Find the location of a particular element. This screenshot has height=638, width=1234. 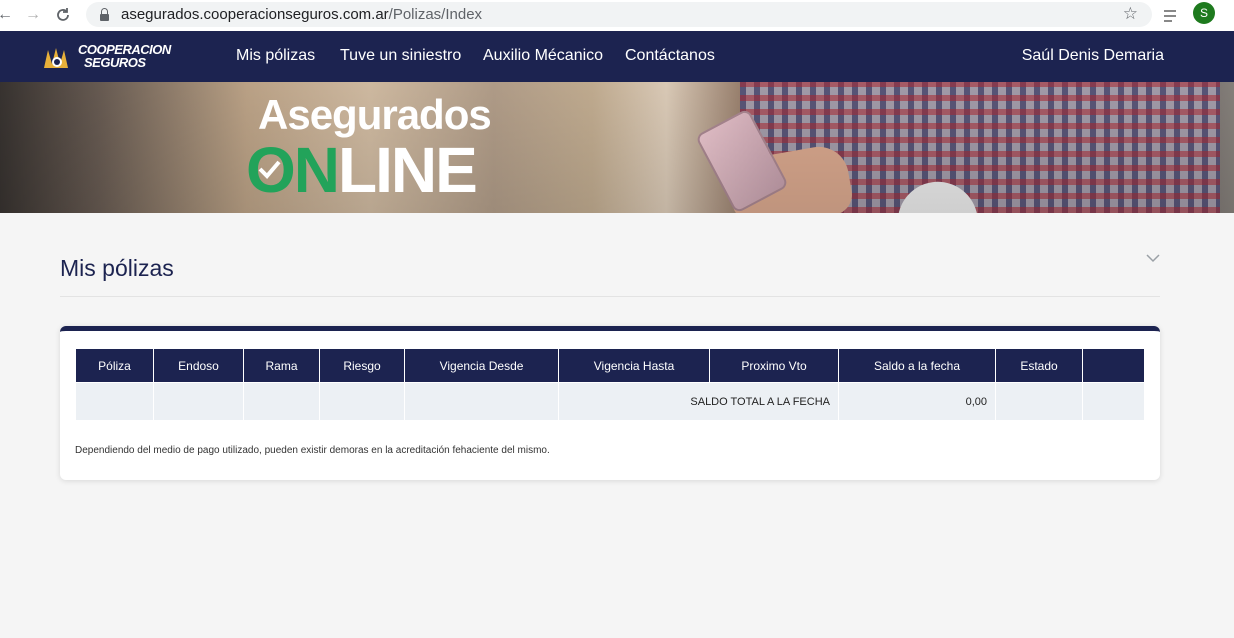

logo: COOPERACION SEGUROS is located at coordinates (106, 57).